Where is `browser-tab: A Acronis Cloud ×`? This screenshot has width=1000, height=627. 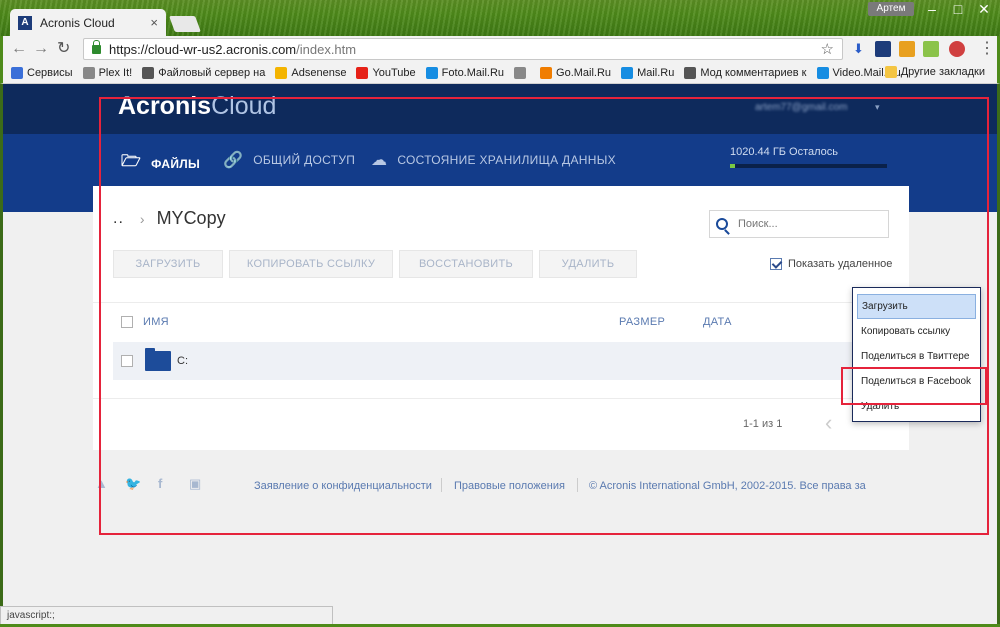
browser-tab: A Acronis Cloud × is located at coordinates (88, 22).